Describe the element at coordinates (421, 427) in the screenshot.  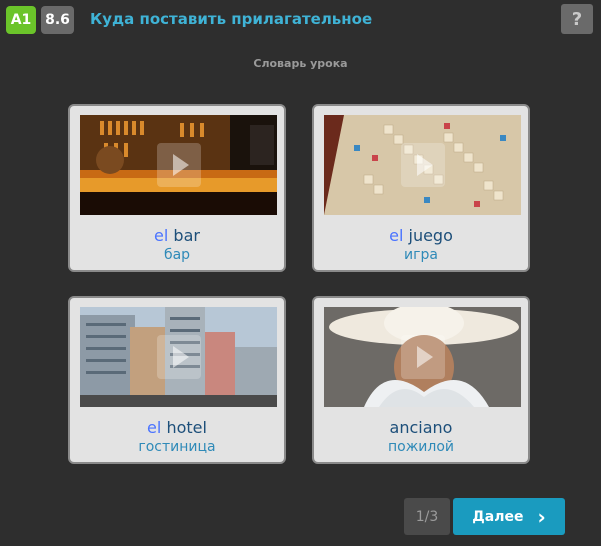
I see `card-word: anciano` at that location.